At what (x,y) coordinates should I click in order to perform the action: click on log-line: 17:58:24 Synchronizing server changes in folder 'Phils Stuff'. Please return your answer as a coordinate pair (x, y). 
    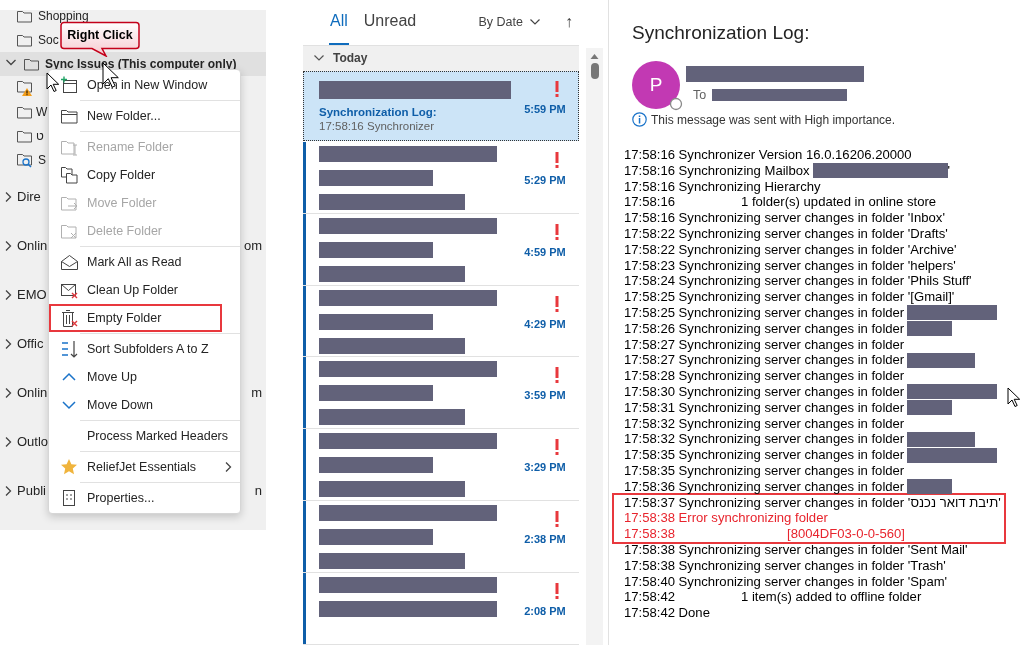
    Looking at the image, I should click on (798, 281).